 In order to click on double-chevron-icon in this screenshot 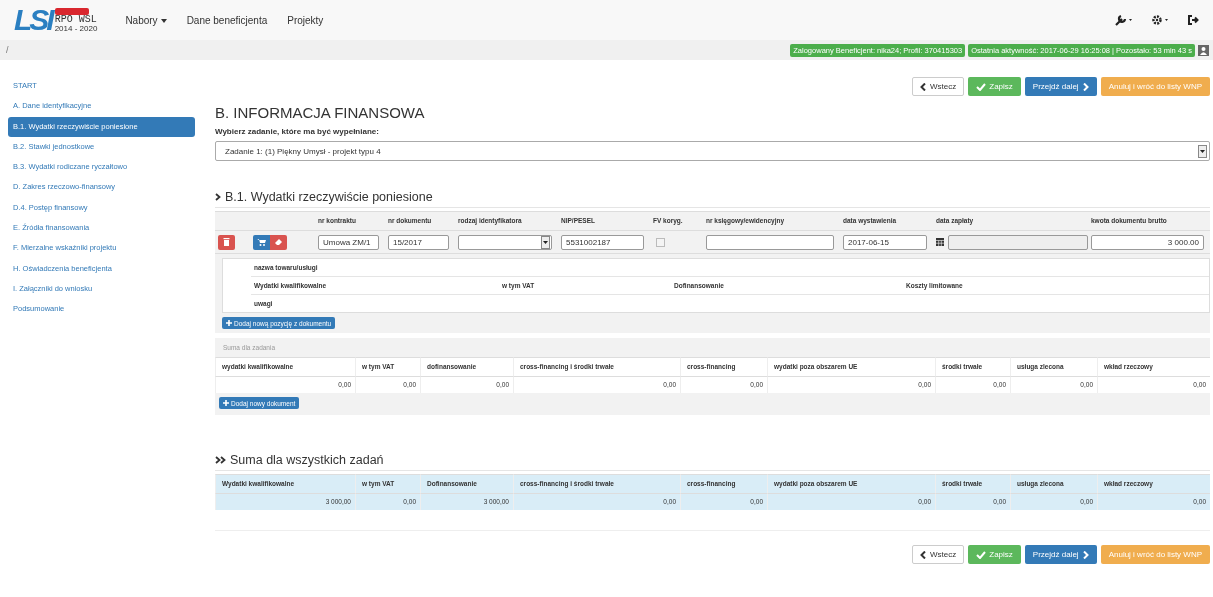, I will do `click(220, 460)`.